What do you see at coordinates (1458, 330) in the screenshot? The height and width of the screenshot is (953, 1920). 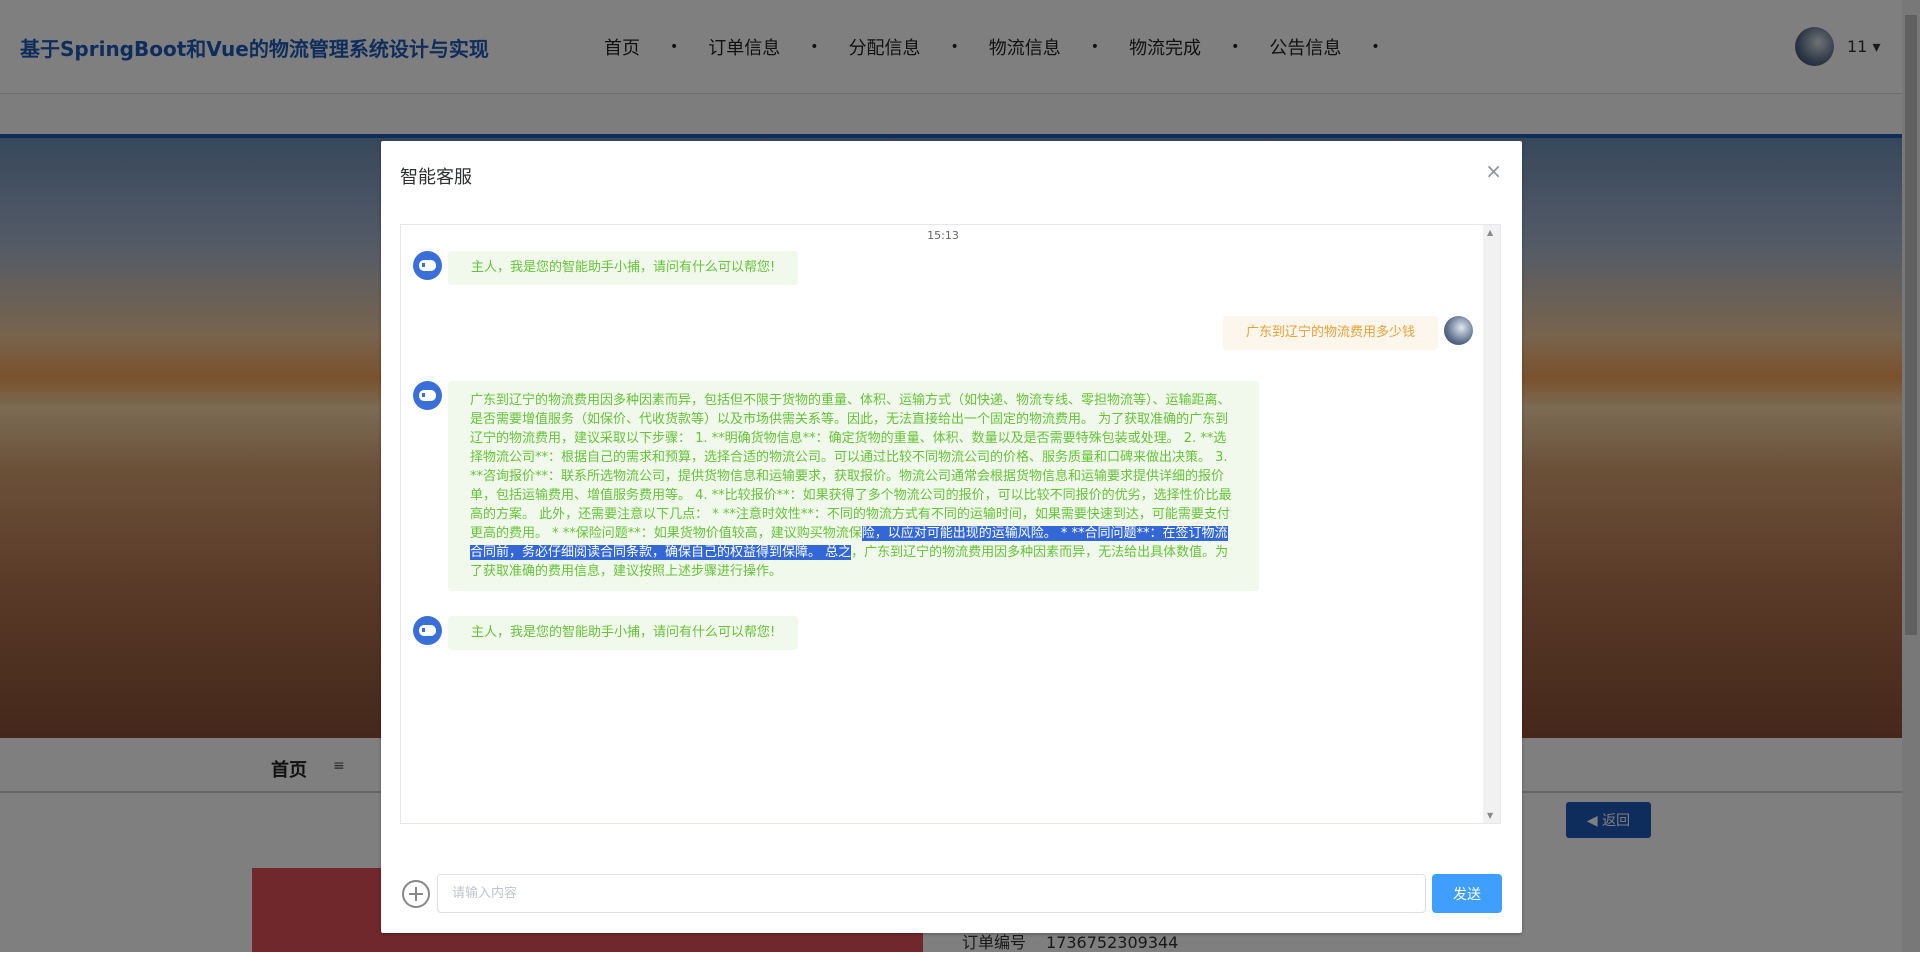 I see `user-avatar` at bounding box center [1458, 330].